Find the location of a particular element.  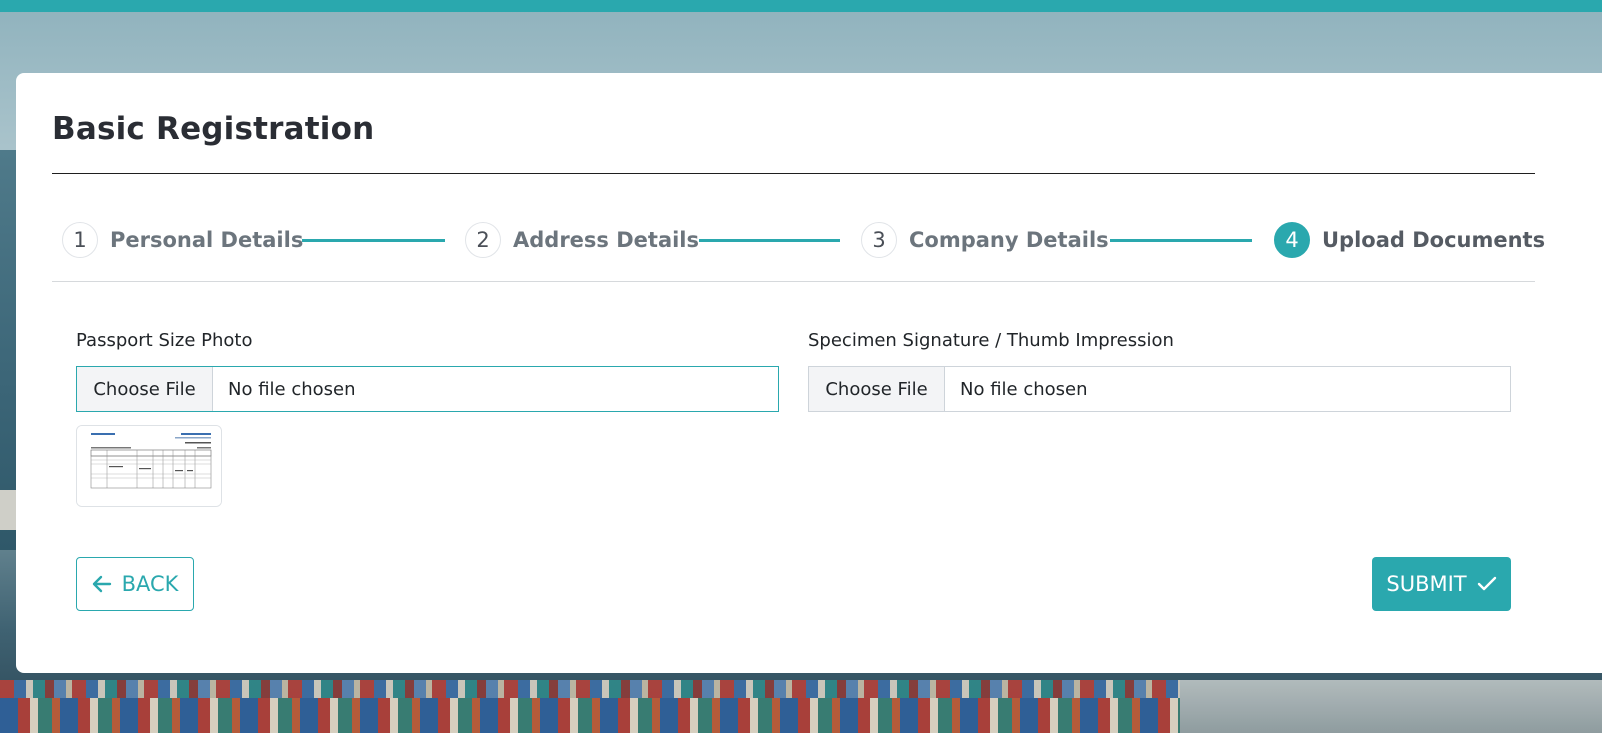

back-button-label: BACK is located at coordinates (150, 584).